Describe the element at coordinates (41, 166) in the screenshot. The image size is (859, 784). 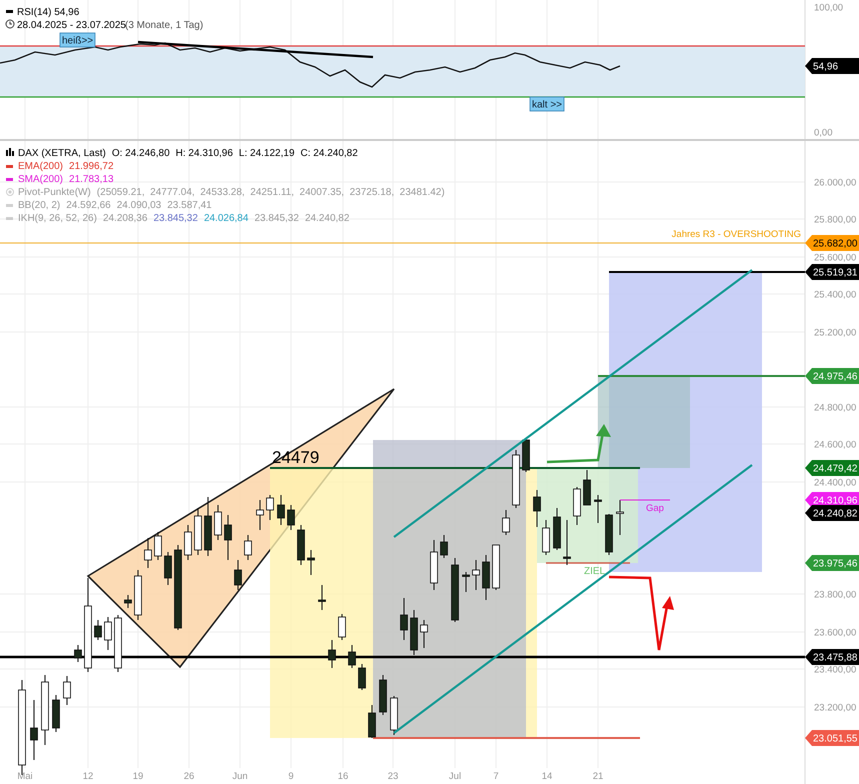
I see `legend-name: EMA(200)` at that location.